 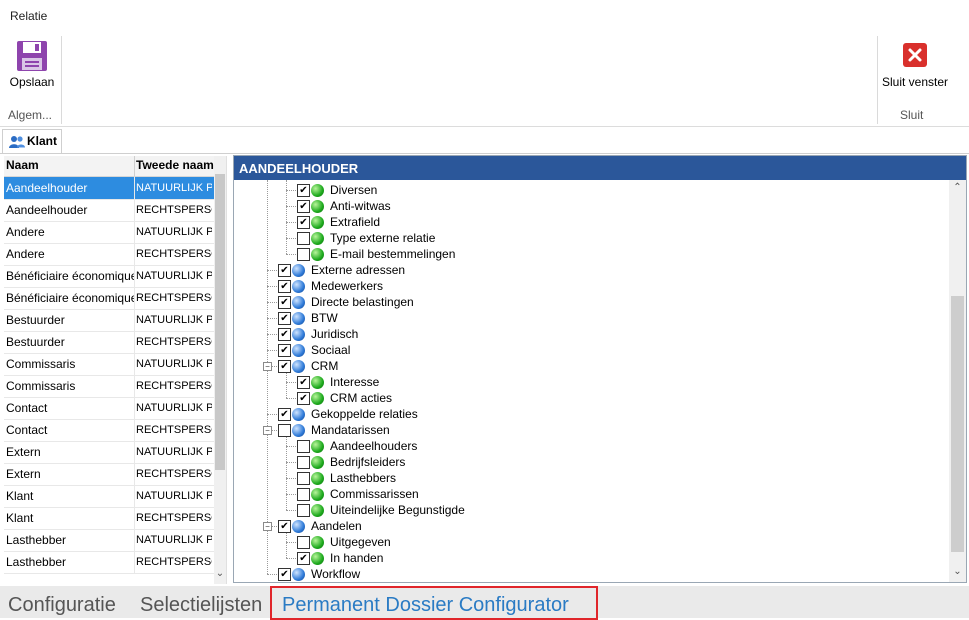 I want to click on table-row: Klant RECHTSPERSO, so click(x=109, y=518).